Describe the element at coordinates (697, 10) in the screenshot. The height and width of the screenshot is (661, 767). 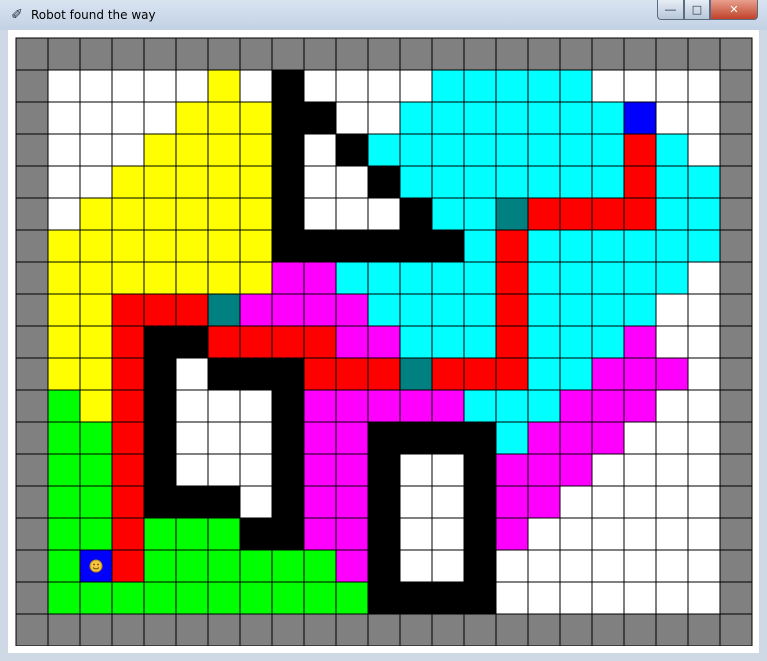
I see `maximize-button: □` at that location.